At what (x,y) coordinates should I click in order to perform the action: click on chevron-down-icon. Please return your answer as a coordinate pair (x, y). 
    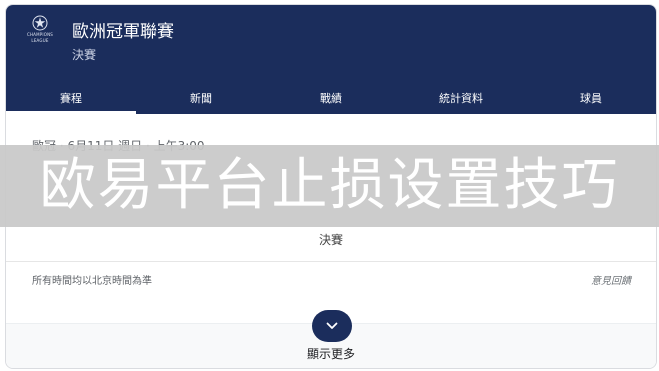
    Looking at the image, I should click on (332, 325).